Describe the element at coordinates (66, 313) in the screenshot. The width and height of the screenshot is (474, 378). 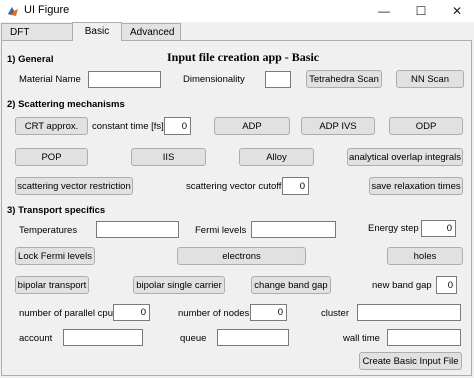
I see `parallel-cpu-label: number of parallel cpu` at that location.